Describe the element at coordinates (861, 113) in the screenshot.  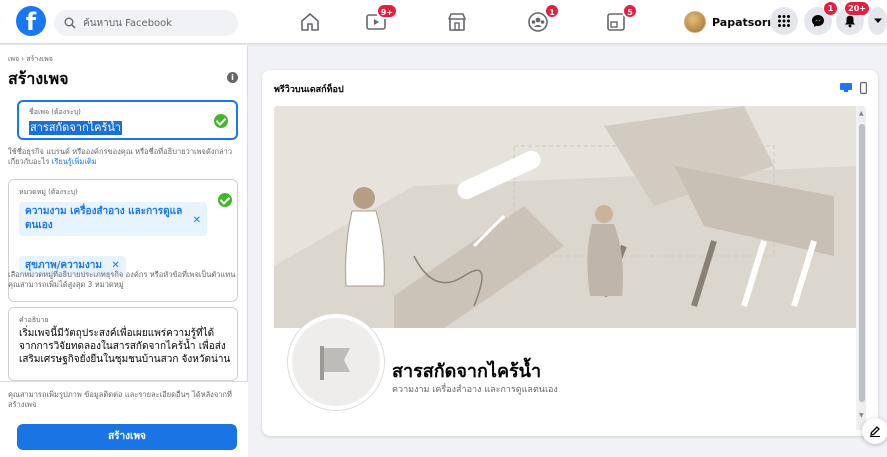
I see `scroll-up-icon: ▲` at that location.